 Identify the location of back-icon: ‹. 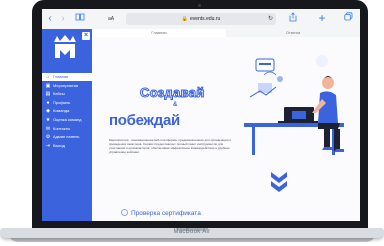
(50, 18).